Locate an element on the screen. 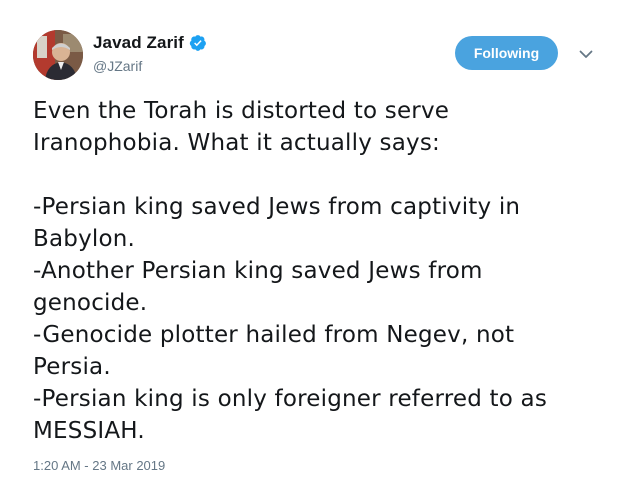  tweet-text-line is located at coordinates (318, 175).